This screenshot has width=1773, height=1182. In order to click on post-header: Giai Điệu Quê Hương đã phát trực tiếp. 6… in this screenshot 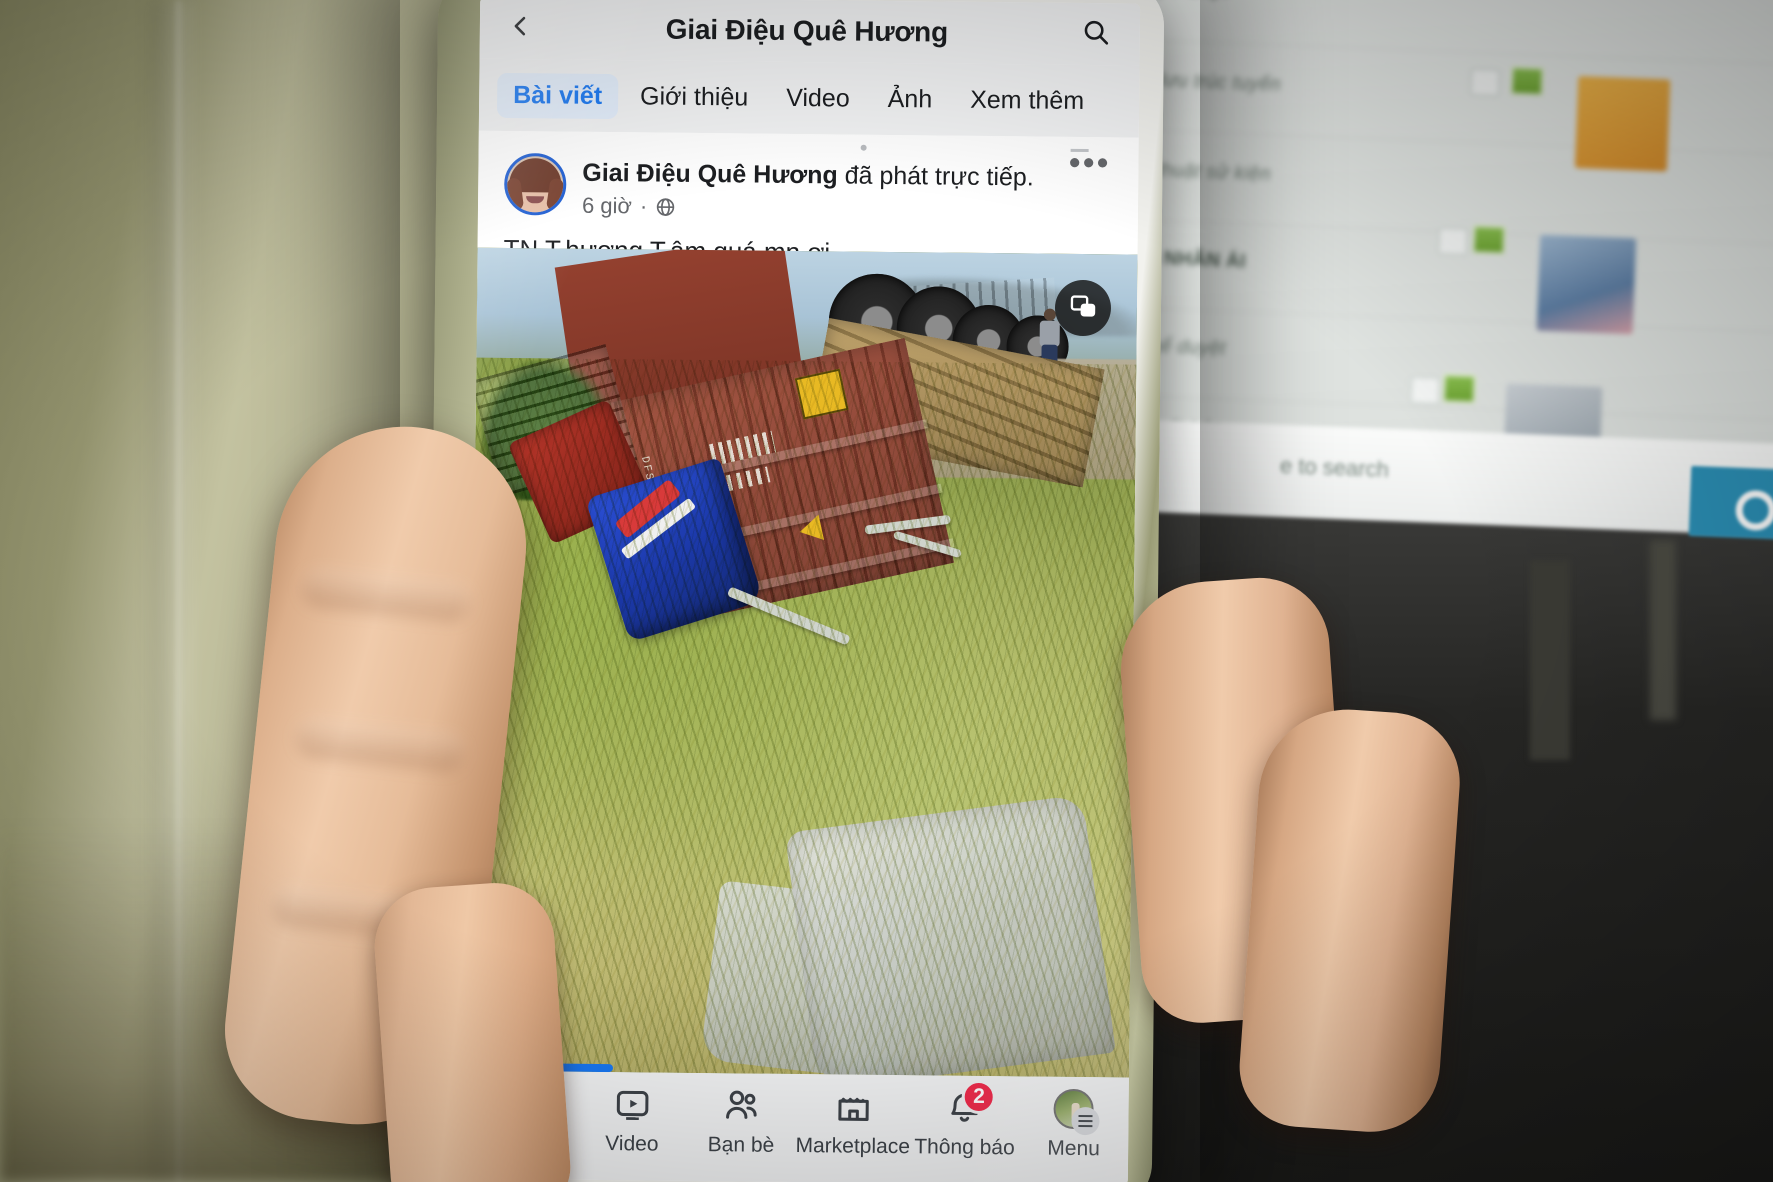, I will do `click(808, 184)`.